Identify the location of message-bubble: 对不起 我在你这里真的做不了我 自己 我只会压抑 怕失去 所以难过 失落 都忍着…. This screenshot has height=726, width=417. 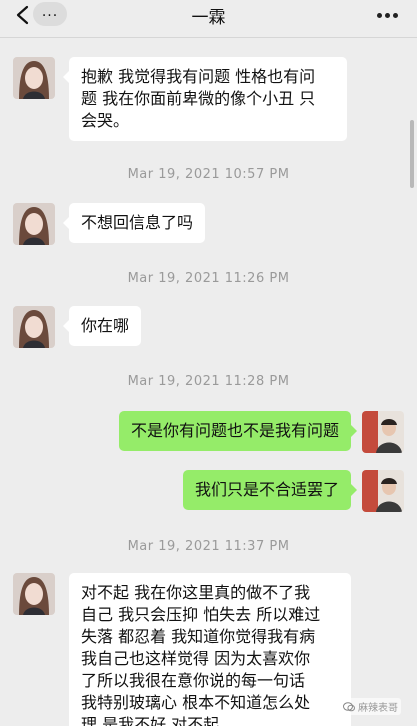
(210, 649).